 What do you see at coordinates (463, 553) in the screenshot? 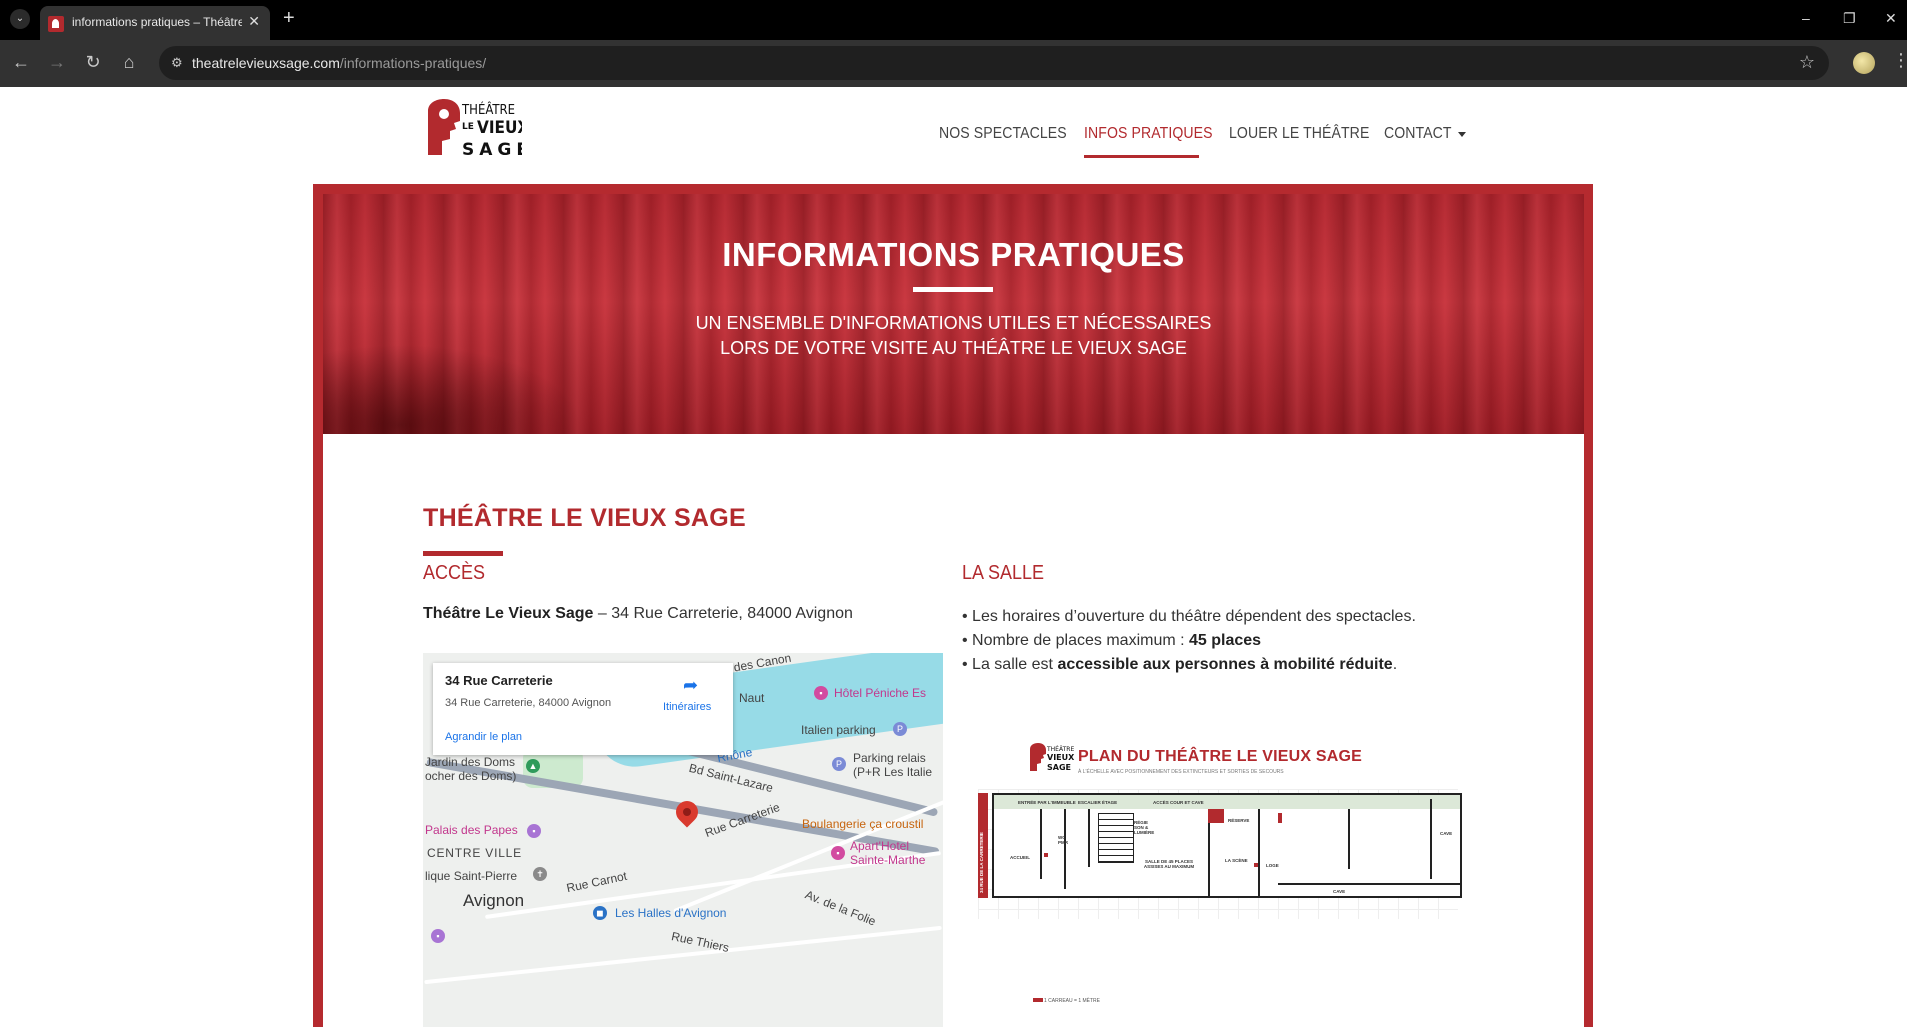
I see `section-divider` at bounding box center [463, 553].